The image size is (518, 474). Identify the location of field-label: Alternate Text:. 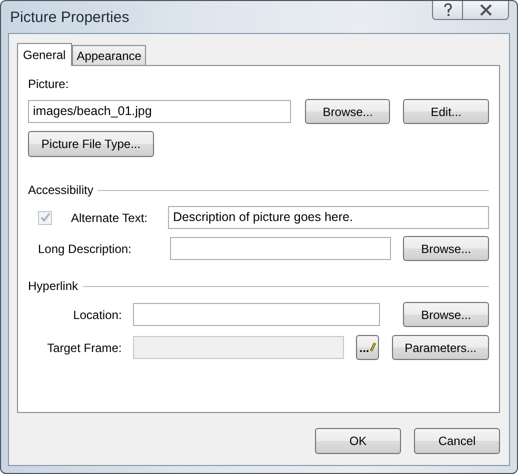
(109, 217).